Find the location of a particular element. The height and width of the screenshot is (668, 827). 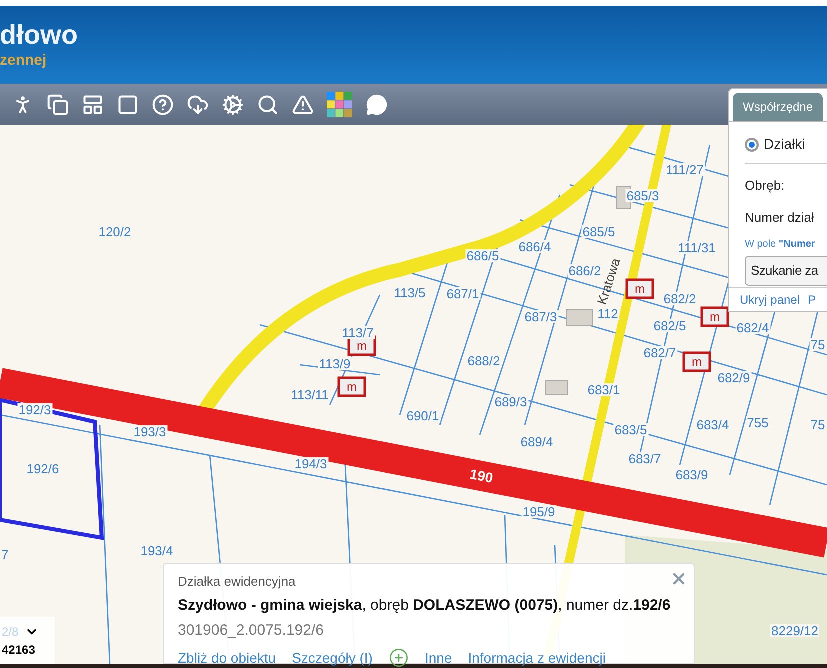

parcel-number: 689/4 is located at coordinates (537, 442).